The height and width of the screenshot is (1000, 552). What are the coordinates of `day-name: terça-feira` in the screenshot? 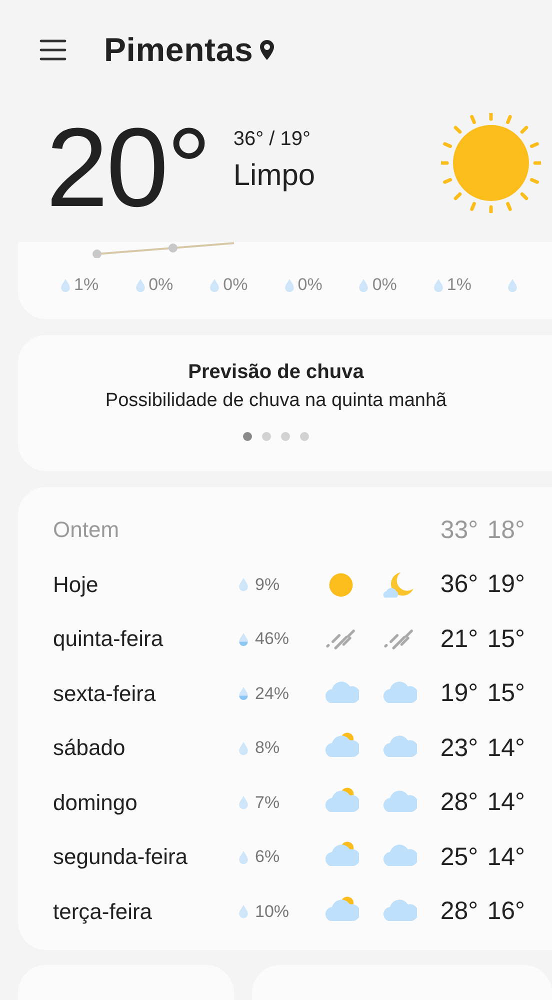 It's located at (103, 911).